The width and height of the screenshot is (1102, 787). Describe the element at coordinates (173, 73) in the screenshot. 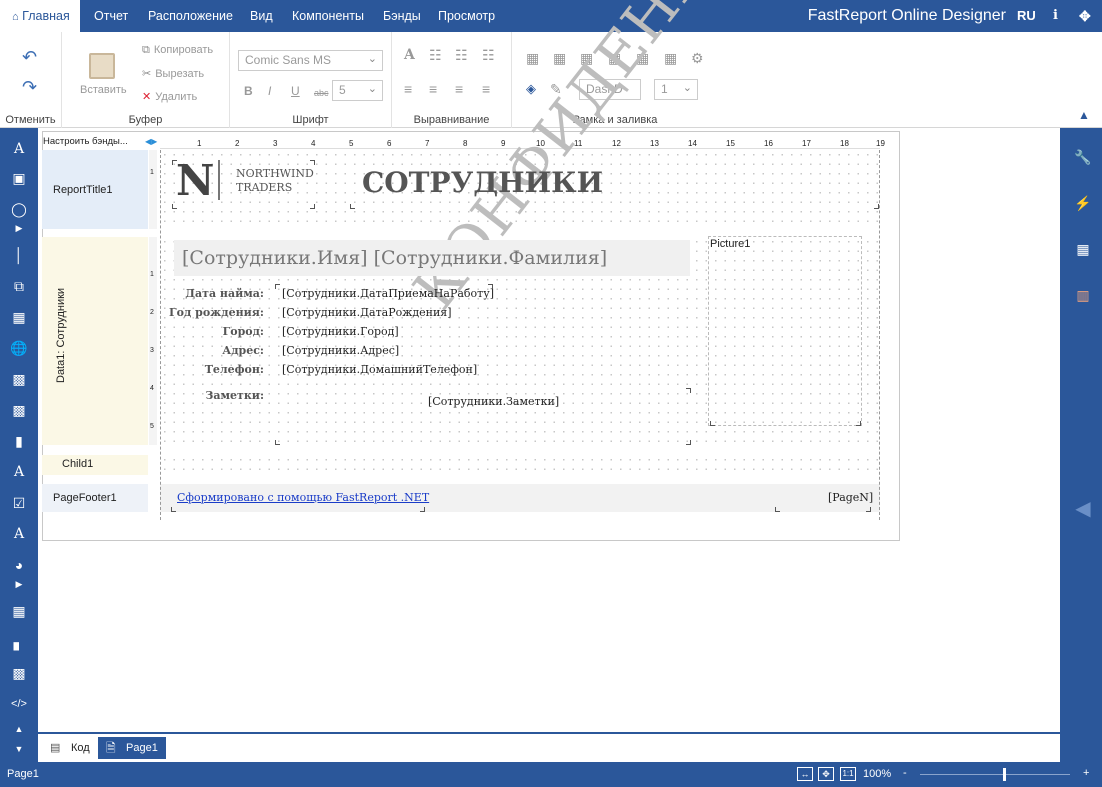

I see `cut-button: ✂ Вырезать` at that location.